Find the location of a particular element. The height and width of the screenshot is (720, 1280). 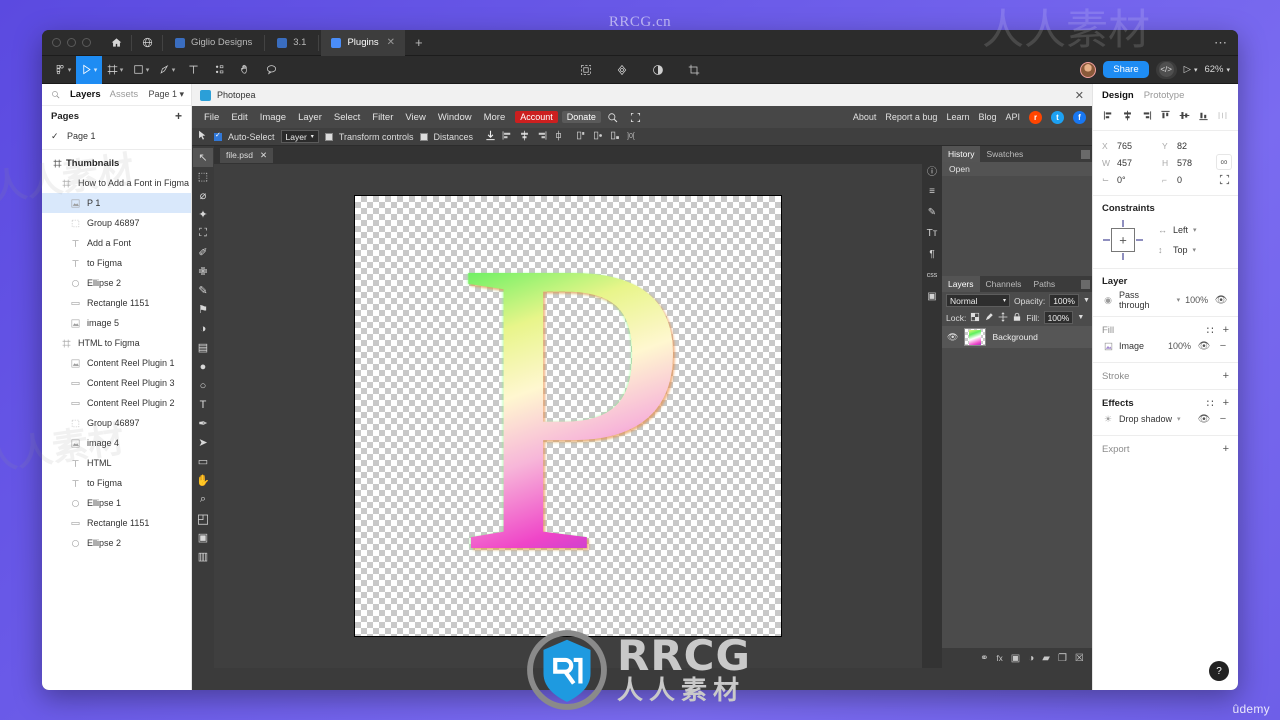

fill-row: Image 100% 👁 − is located at coordinates (1165, 346).